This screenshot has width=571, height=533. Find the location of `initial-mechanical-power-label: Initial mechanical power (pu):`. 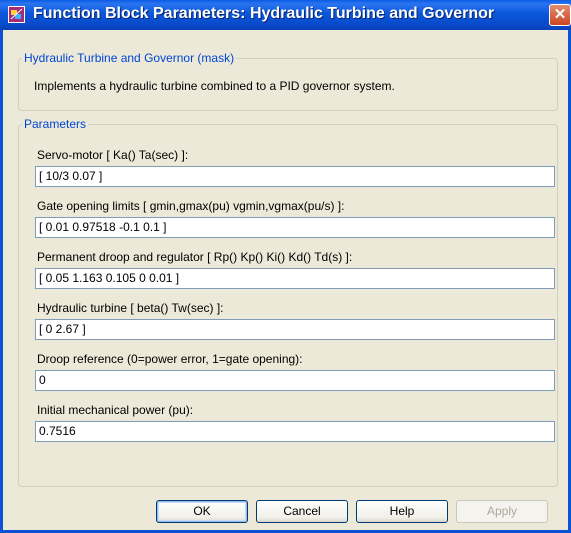

initial-mechanical-power-label: Initial mechanical power (pu): is located at coordinates (115, 410).